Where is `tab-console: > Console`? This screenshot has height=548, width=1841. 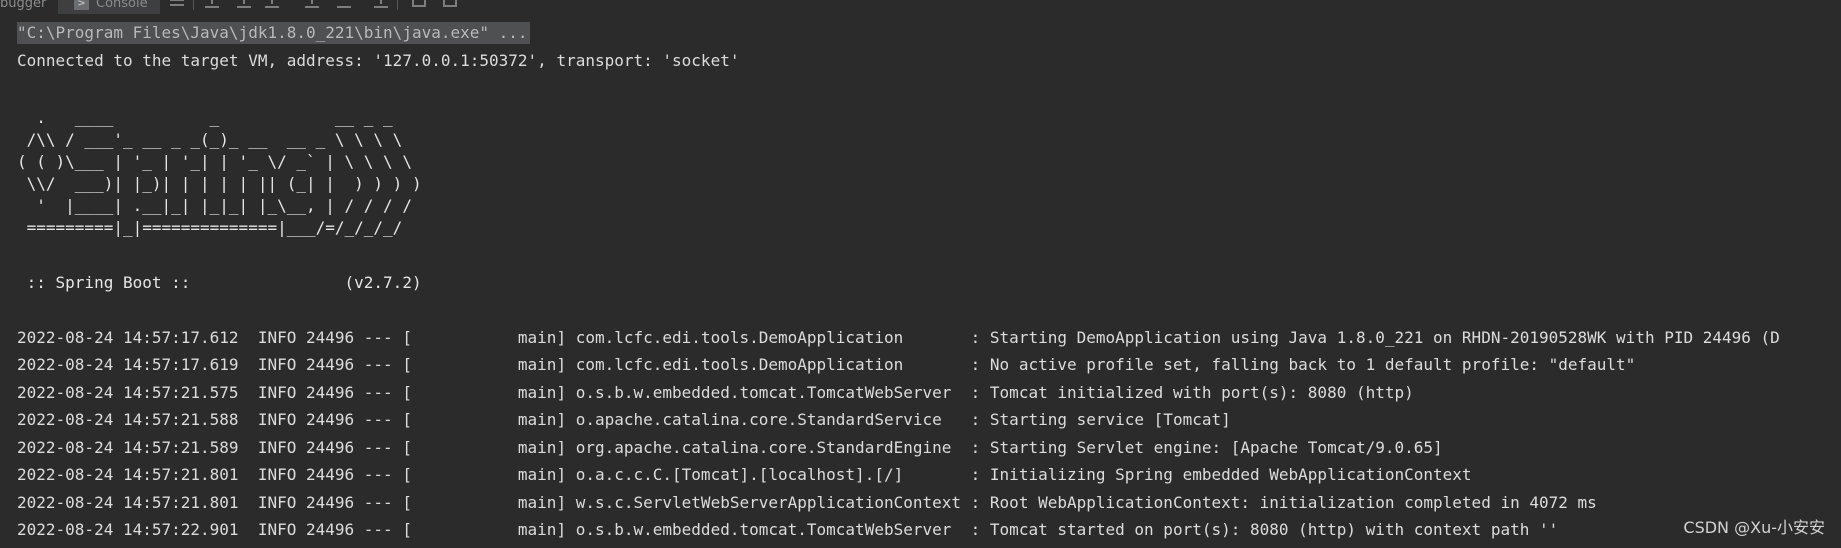
tab-console: > Console is located at coordinates (109, 7).